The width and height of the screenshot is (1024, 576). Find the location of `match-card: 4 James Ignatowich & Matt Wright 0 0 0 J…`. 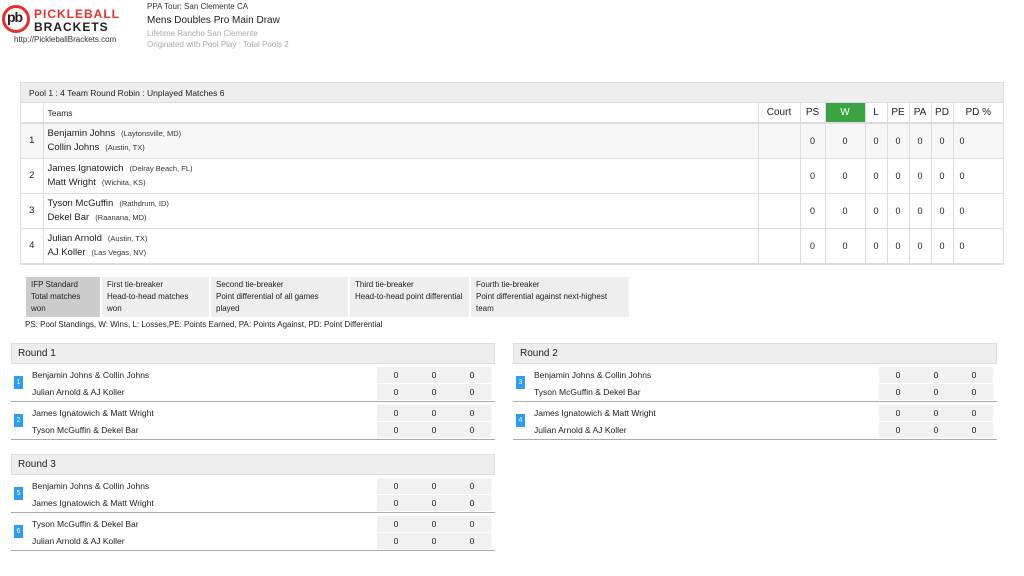

match-card: 4 James Ignatowich & Matt Wright 0 0 0 J… is located at coordinates (755, 421).